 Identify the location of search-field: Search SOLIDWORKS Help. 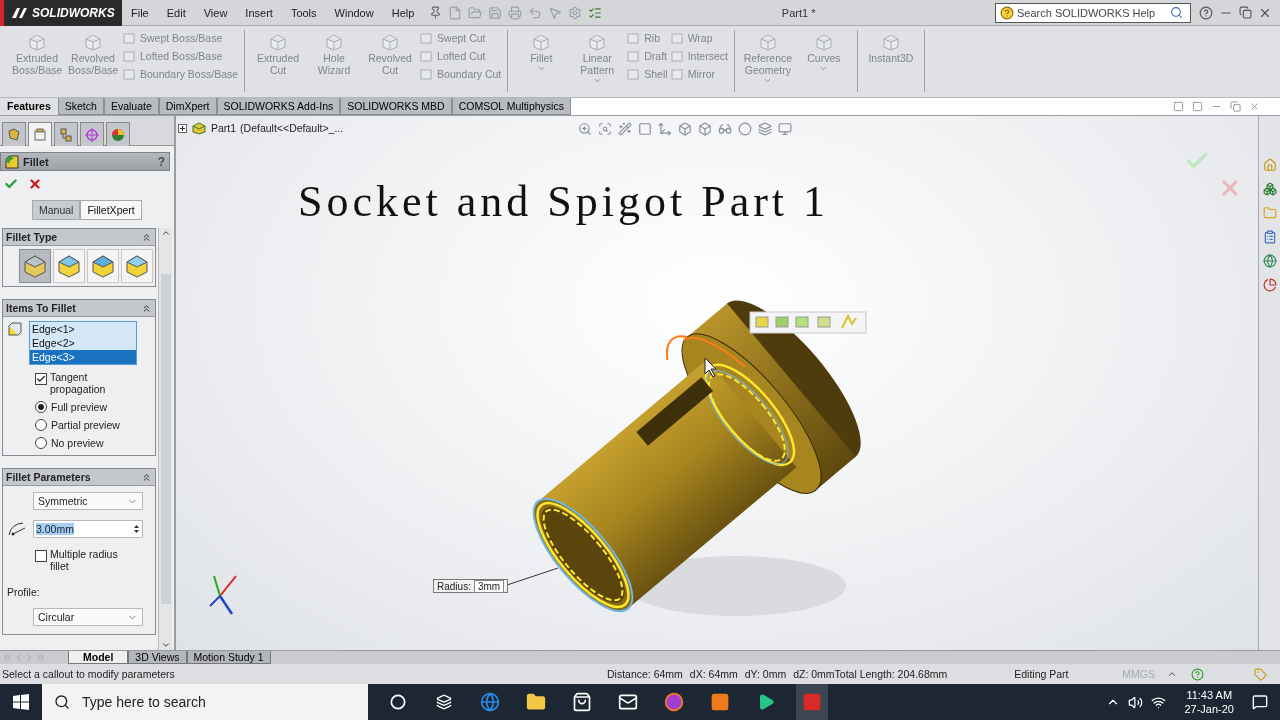
(1092, 12).